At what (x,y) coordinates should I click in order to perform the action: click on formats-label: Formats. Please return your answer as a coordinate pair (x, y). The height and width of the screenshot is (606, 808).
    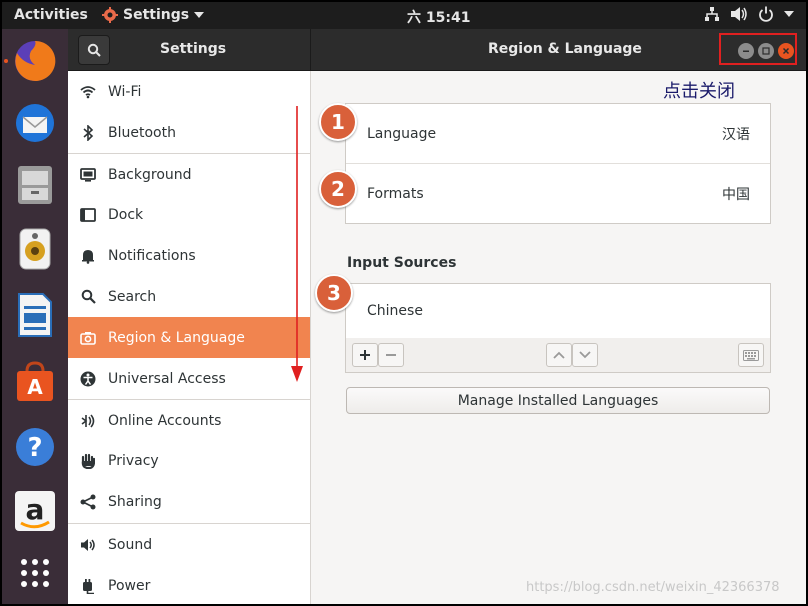
    Looking at the image, I should click on (395, 193).